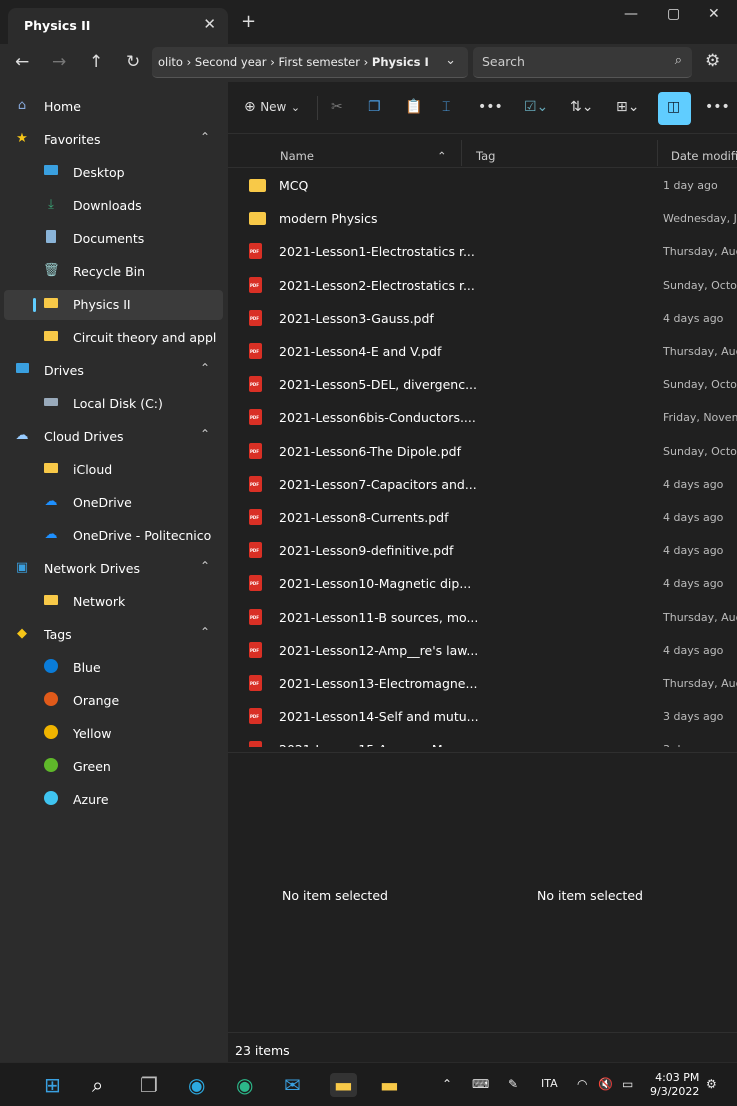 This screenshot has height=1106, width=737. Describe the element at coordinates (374, 107) in the screenshot. I see `copy-icon: ❐` at that location.